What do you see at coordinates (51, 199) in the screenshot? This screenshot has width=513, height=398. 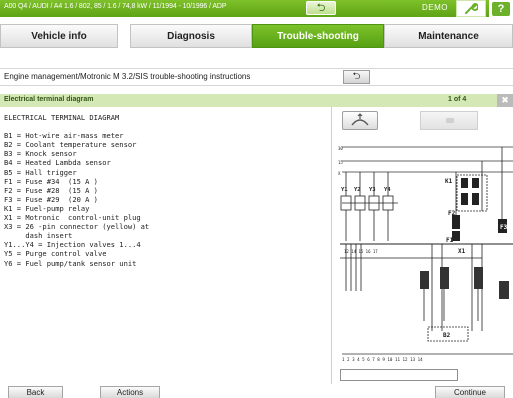 I see `legend-line: F3 = Fuse #29 (20 A )` at bounding box center [51, 199].